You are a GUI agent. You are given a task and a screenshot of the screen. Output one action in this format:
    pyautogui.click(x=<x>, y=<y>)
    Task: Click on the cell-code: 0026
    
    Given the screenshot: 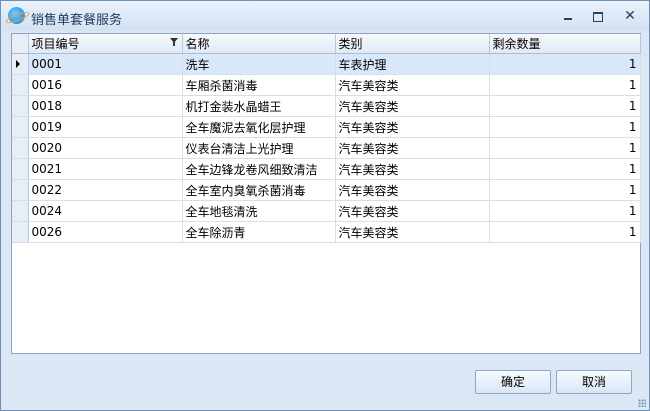 What is the action you would take?
    pyautogui.click(x=105, y=232)
    